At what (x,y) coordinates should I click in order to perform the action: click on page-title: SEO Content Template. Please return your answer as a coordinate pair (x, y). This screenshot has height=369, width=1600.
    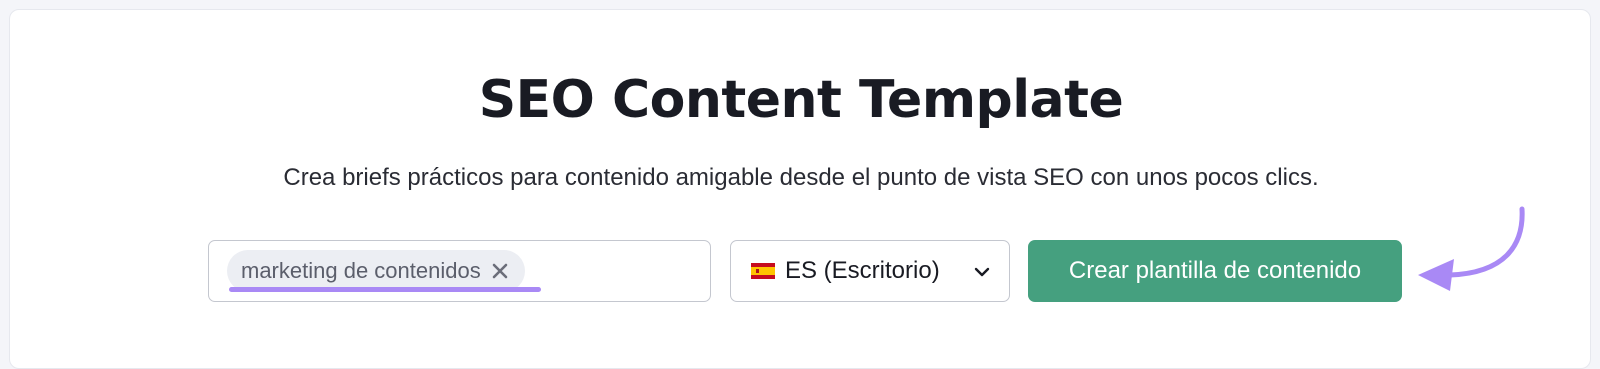
    Looking at the image, I should click on (801, 100).